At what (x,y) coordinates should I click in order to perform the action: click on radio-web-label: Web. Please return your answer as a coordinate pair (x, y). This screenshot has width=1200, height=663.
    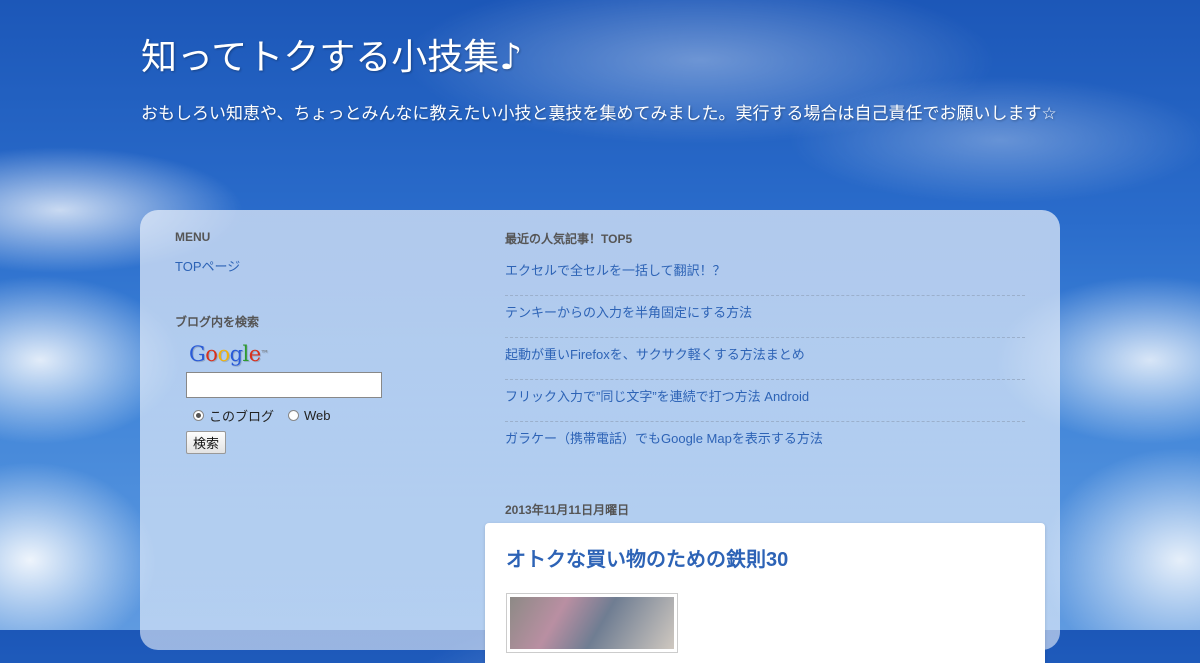
    Looking at the image, I should click on (317, 415).